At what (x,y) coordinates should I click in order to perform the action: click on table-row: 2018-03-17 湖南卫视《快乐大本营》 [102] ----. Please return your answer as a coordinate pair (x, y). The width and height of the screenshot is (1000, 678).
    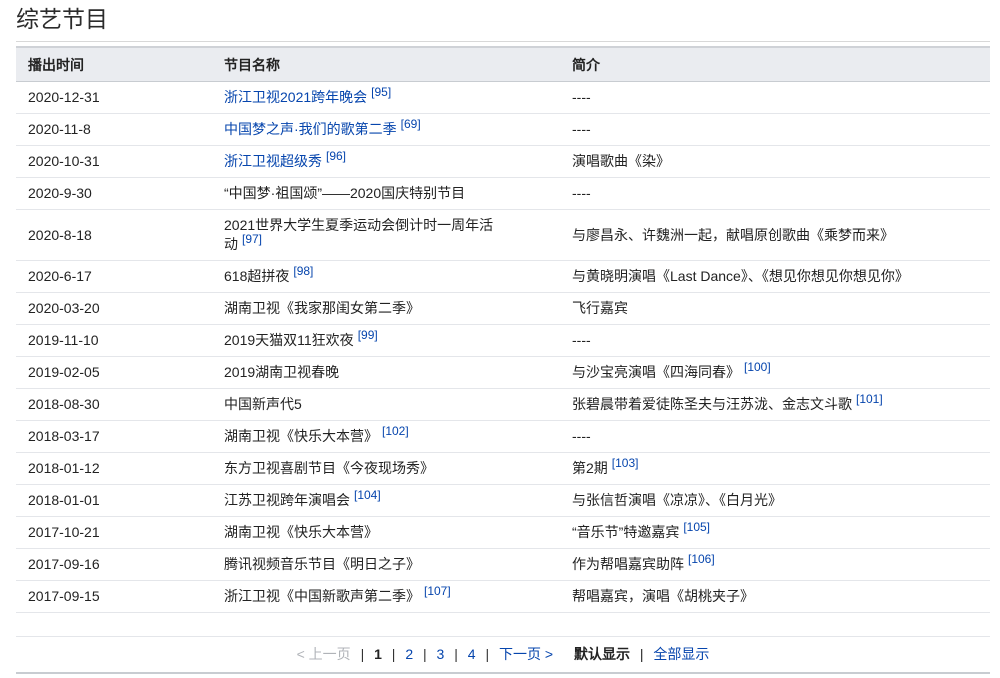
    Looking at the image, I should click on (503, 436).